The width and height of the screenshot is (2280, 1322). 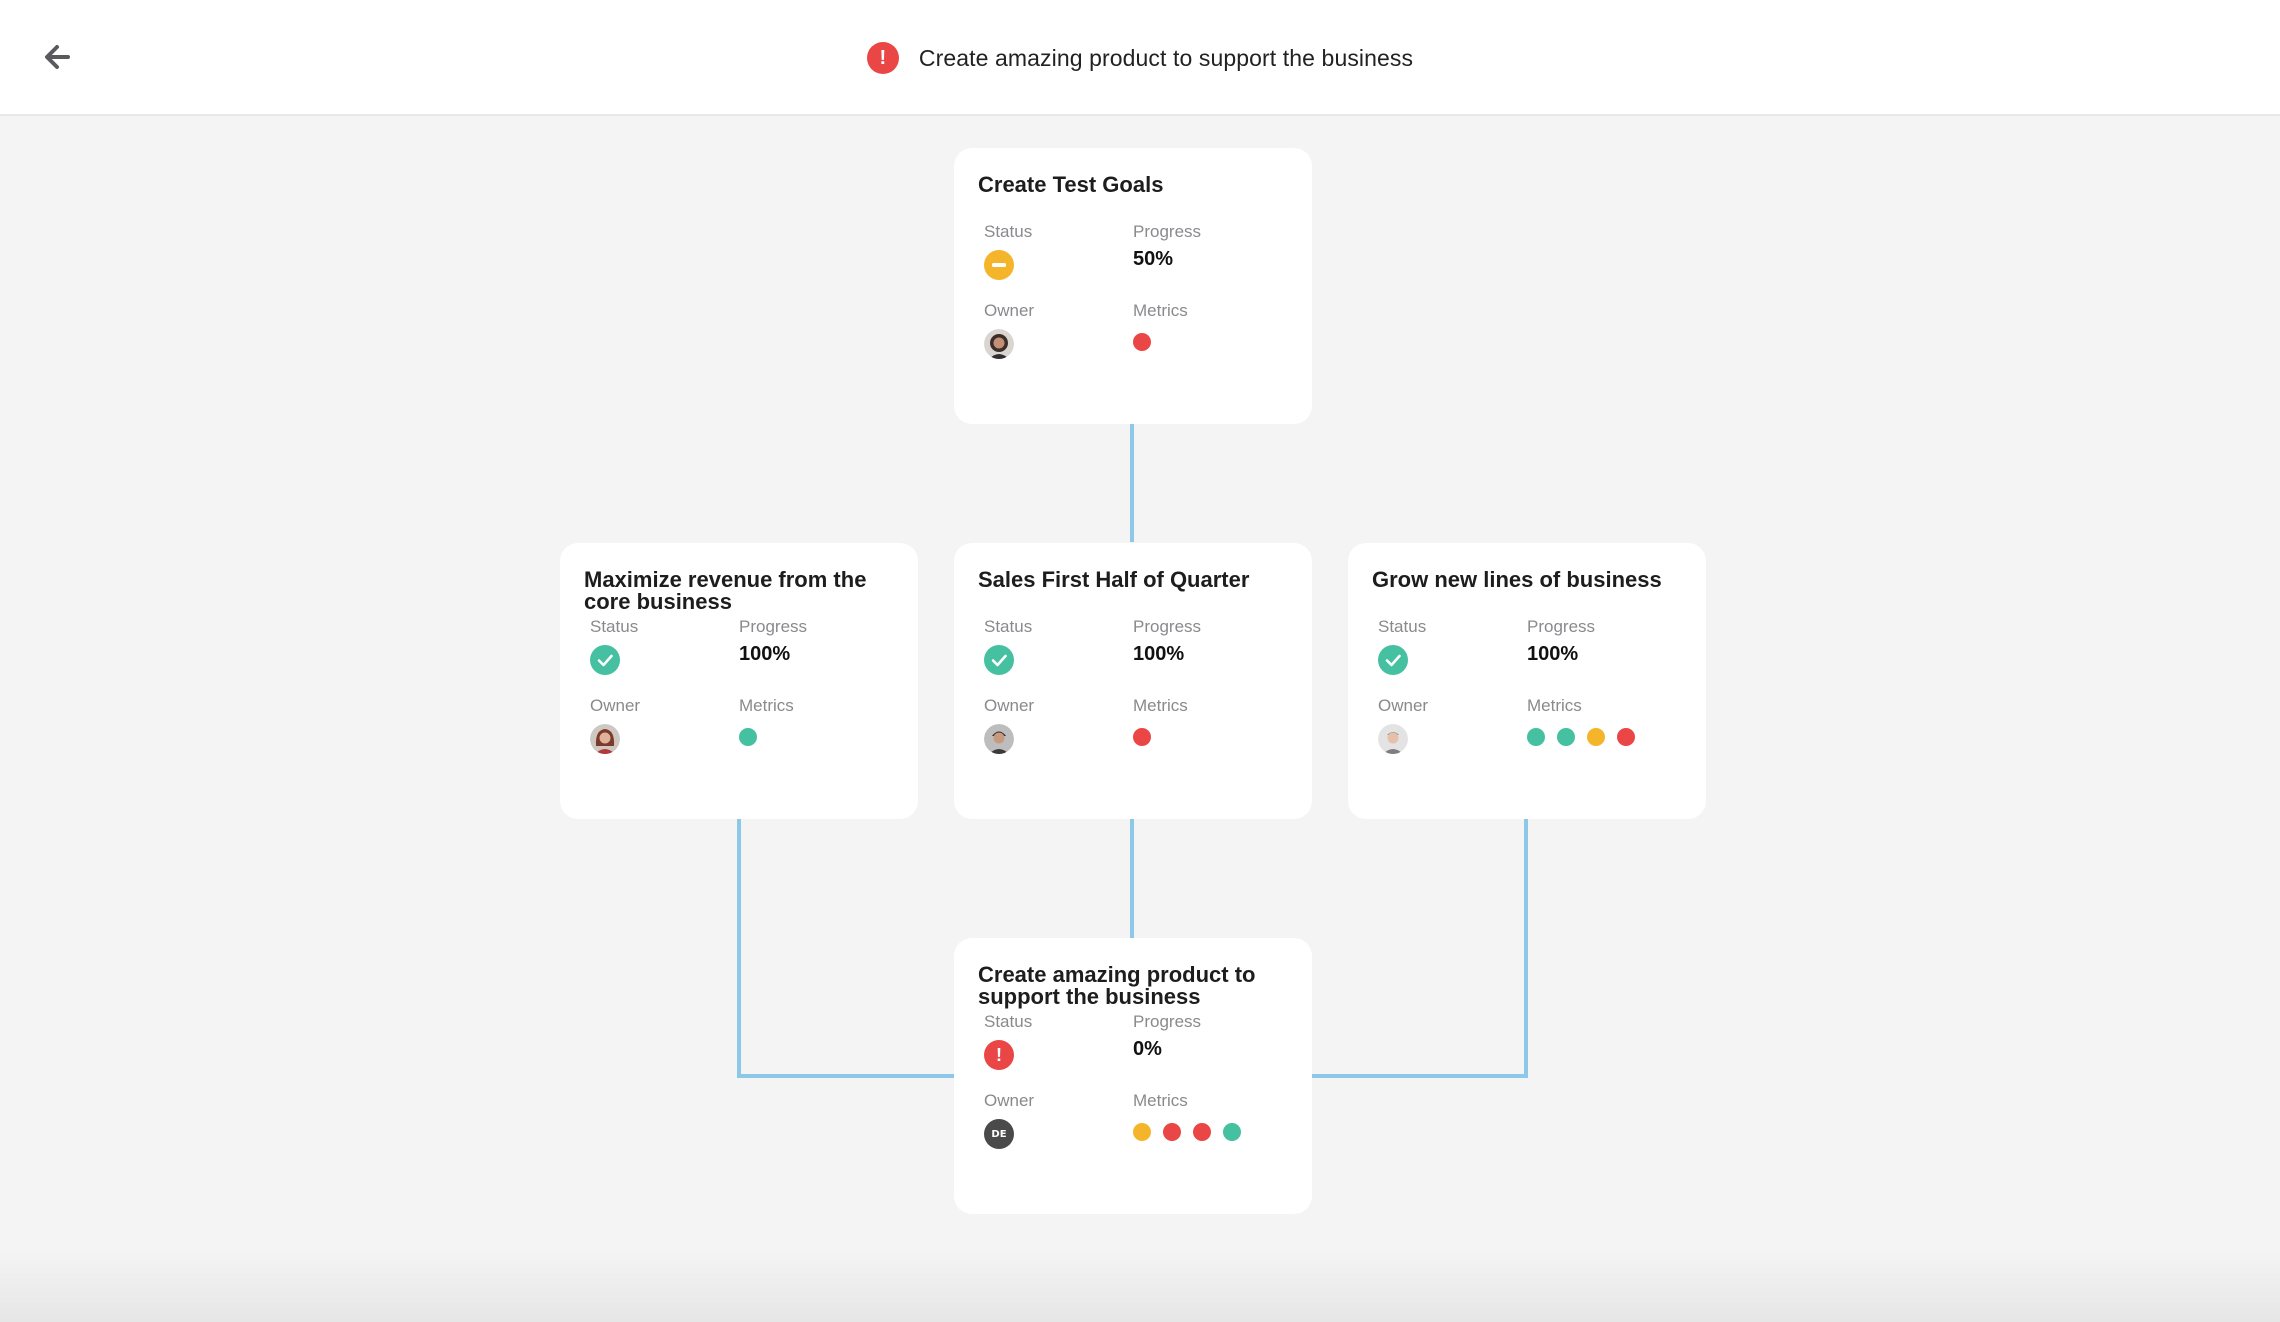 What do you see at coordinates (1058, 1140) in the screenshot?
I see `owner-value: DE` at bounding box center [1058, 1140].